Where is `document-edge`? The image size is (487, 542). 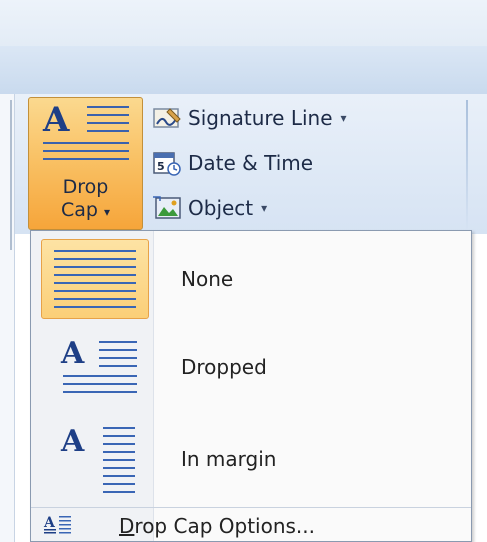 document-edge is located at coordinates (7, 318).